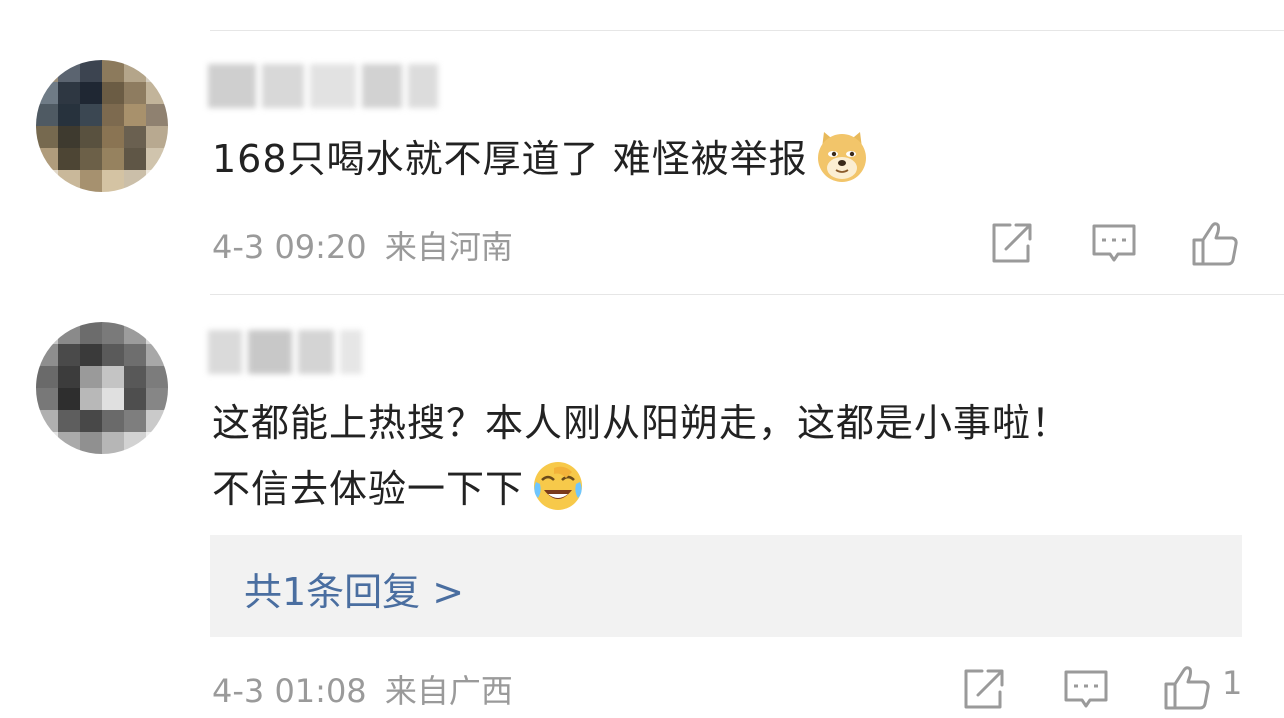 This screenshot has height=718, width=1284. What do you see at coordinates (747, 294) in the screenshot?
I see `comment-divider` at bounding box center [747, 294].